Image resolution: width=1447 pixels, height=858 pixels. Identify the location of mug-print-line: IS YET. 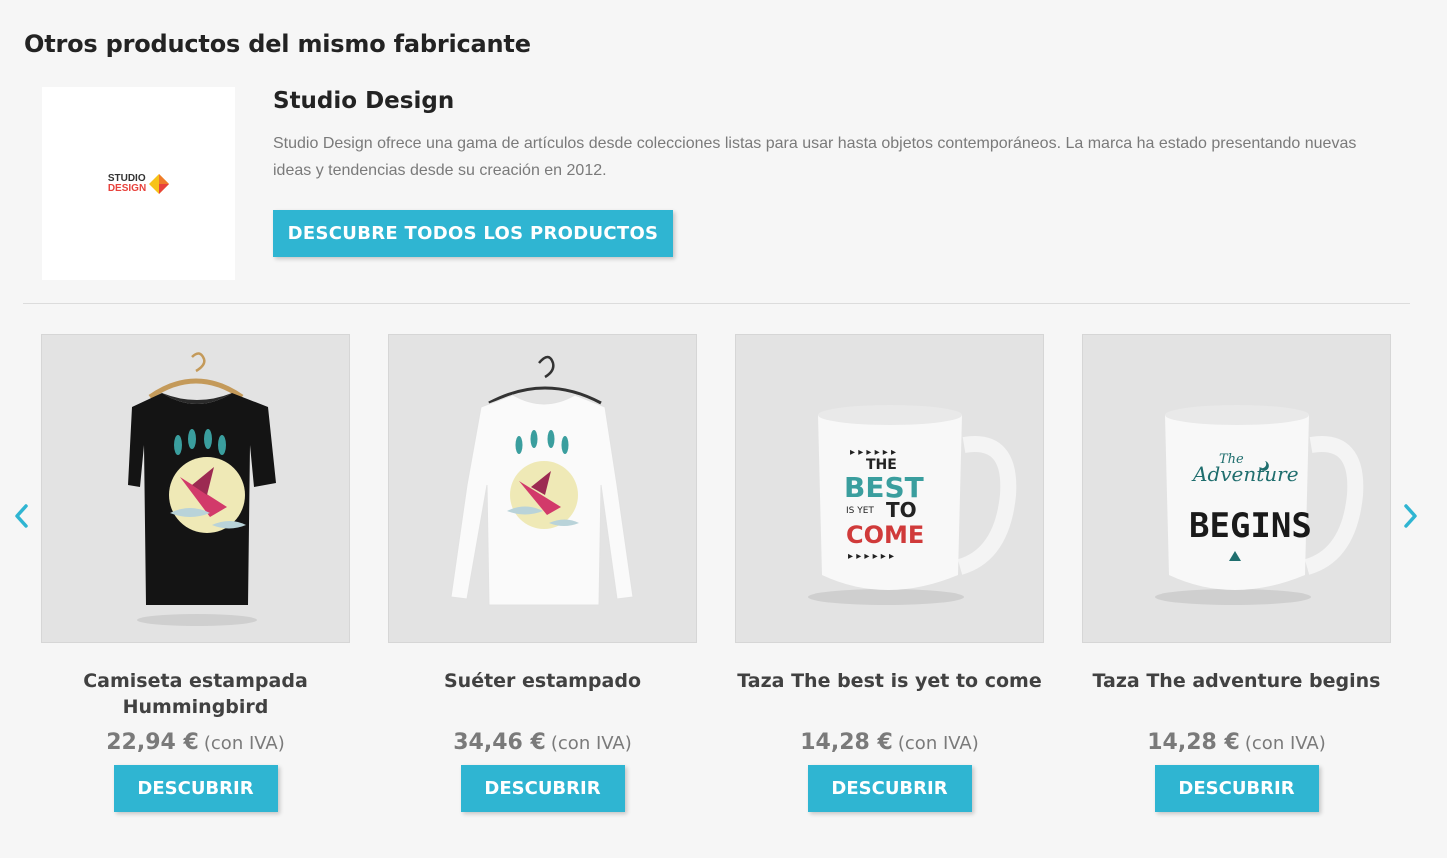
(860, 511).